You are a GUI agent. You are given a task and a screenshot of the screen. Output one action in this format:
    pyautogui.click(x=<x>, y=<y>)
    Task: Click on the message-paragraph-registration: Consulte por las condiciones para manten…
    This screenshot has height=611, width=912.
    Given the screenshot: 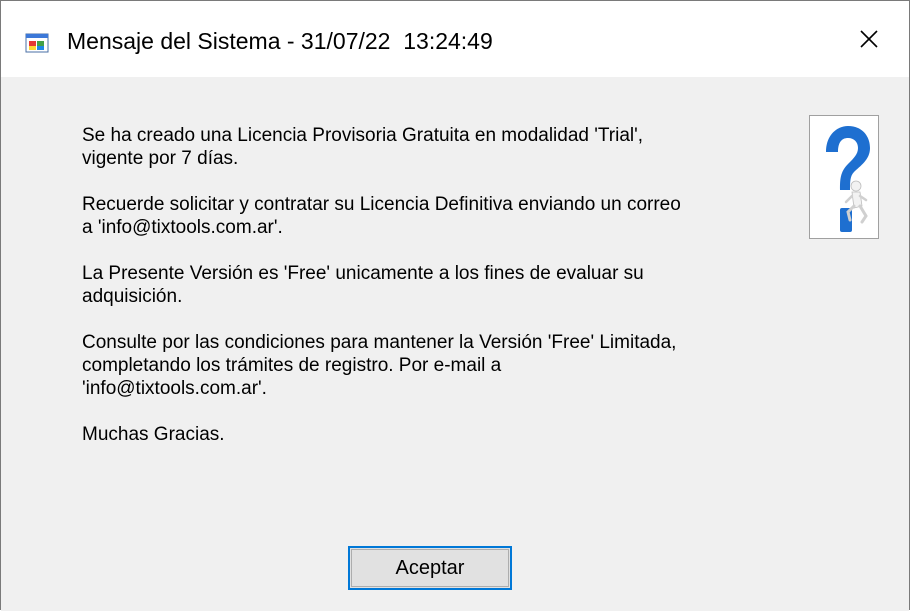 What is the action you would take?
    pyautogui.click(x=379, y=365)
    